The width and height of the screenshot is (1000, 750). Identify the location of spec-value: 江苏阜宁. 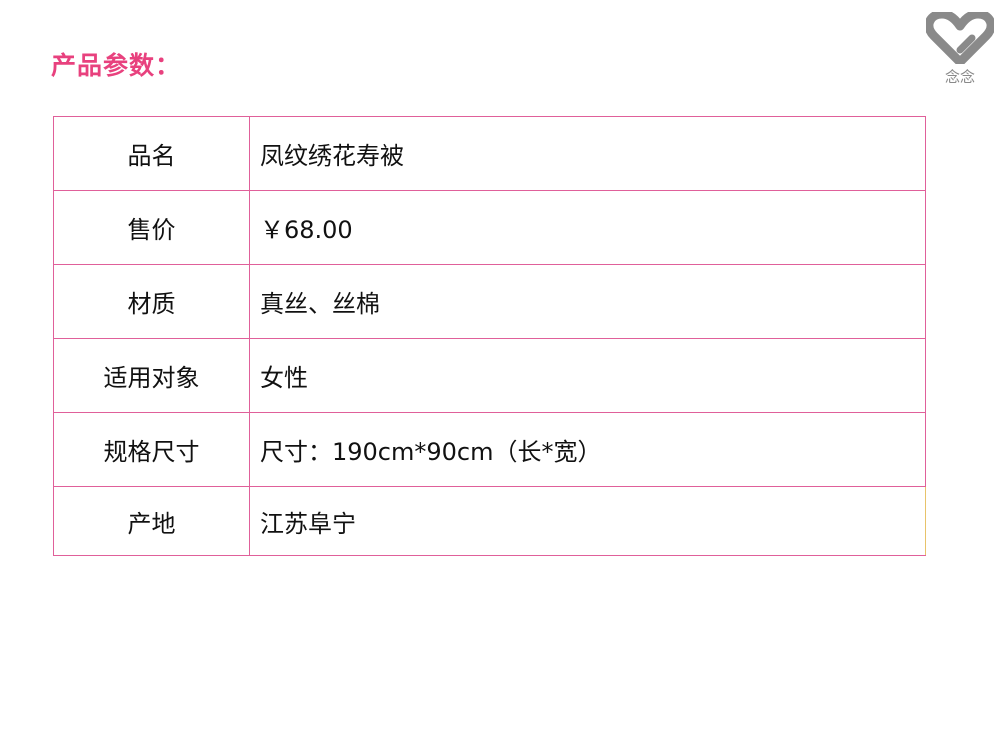
(587, 521).